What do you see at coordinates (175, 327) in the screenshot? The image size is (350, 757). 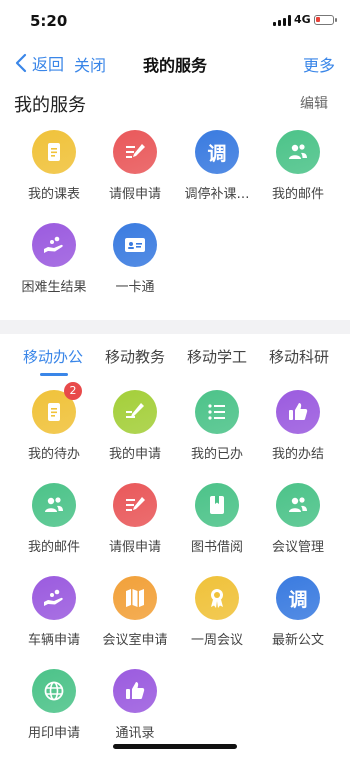 I see `section-divider` at bounding box center [175, 327].